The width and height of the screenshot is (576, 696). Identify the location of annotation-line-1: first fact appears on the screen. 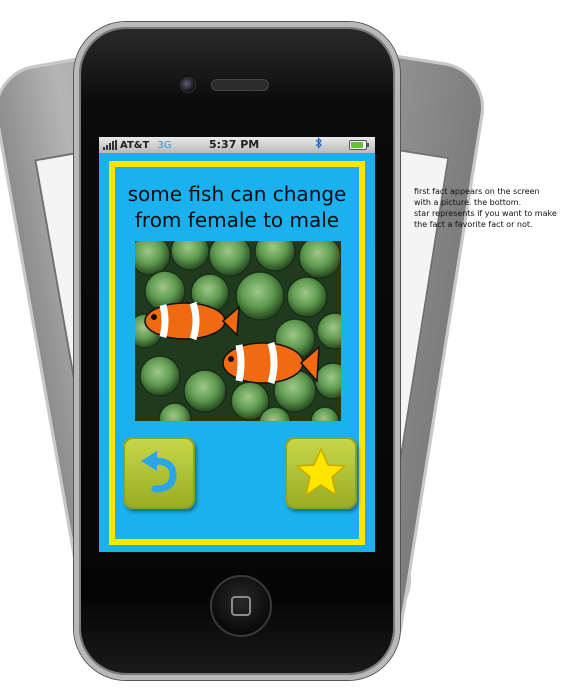
(477, 191).